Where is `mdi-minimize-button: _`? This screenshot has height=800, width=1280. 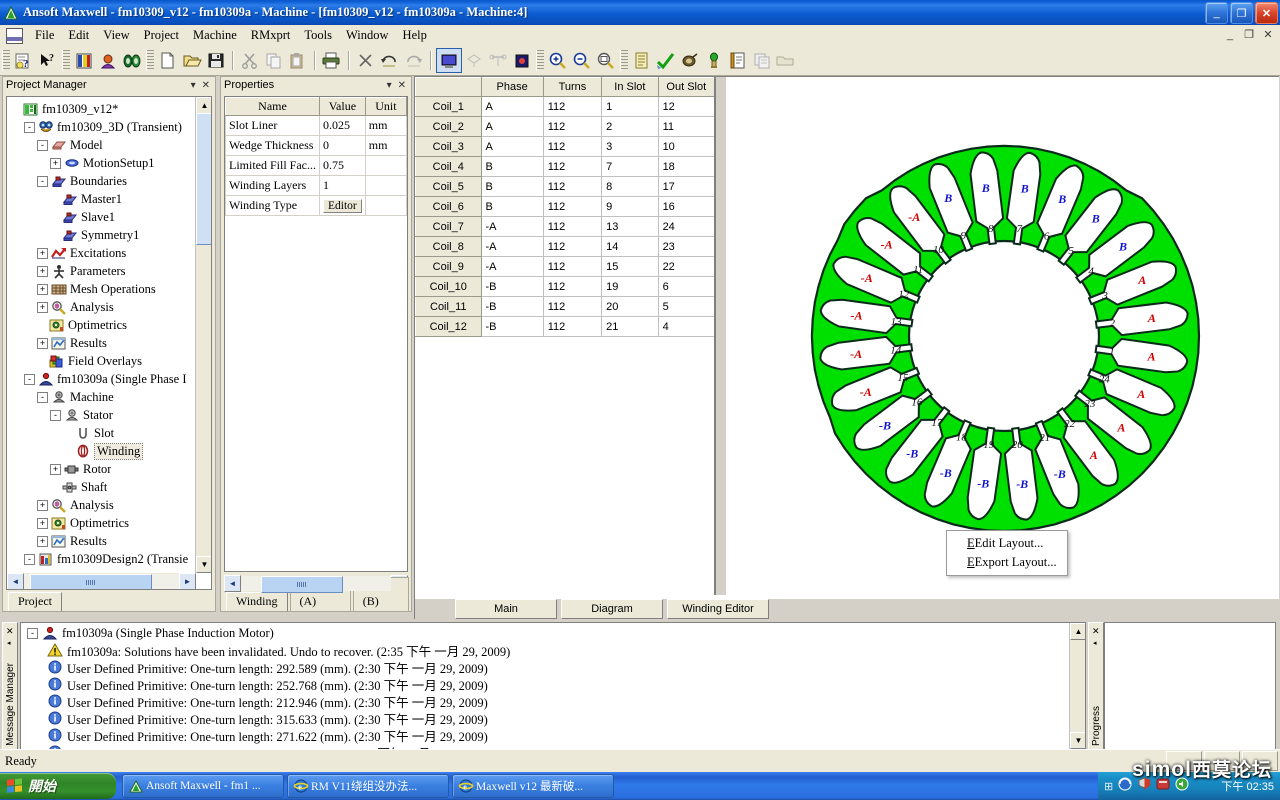
mdi-minimize-button: _ is located at coordinates (1230, 34).